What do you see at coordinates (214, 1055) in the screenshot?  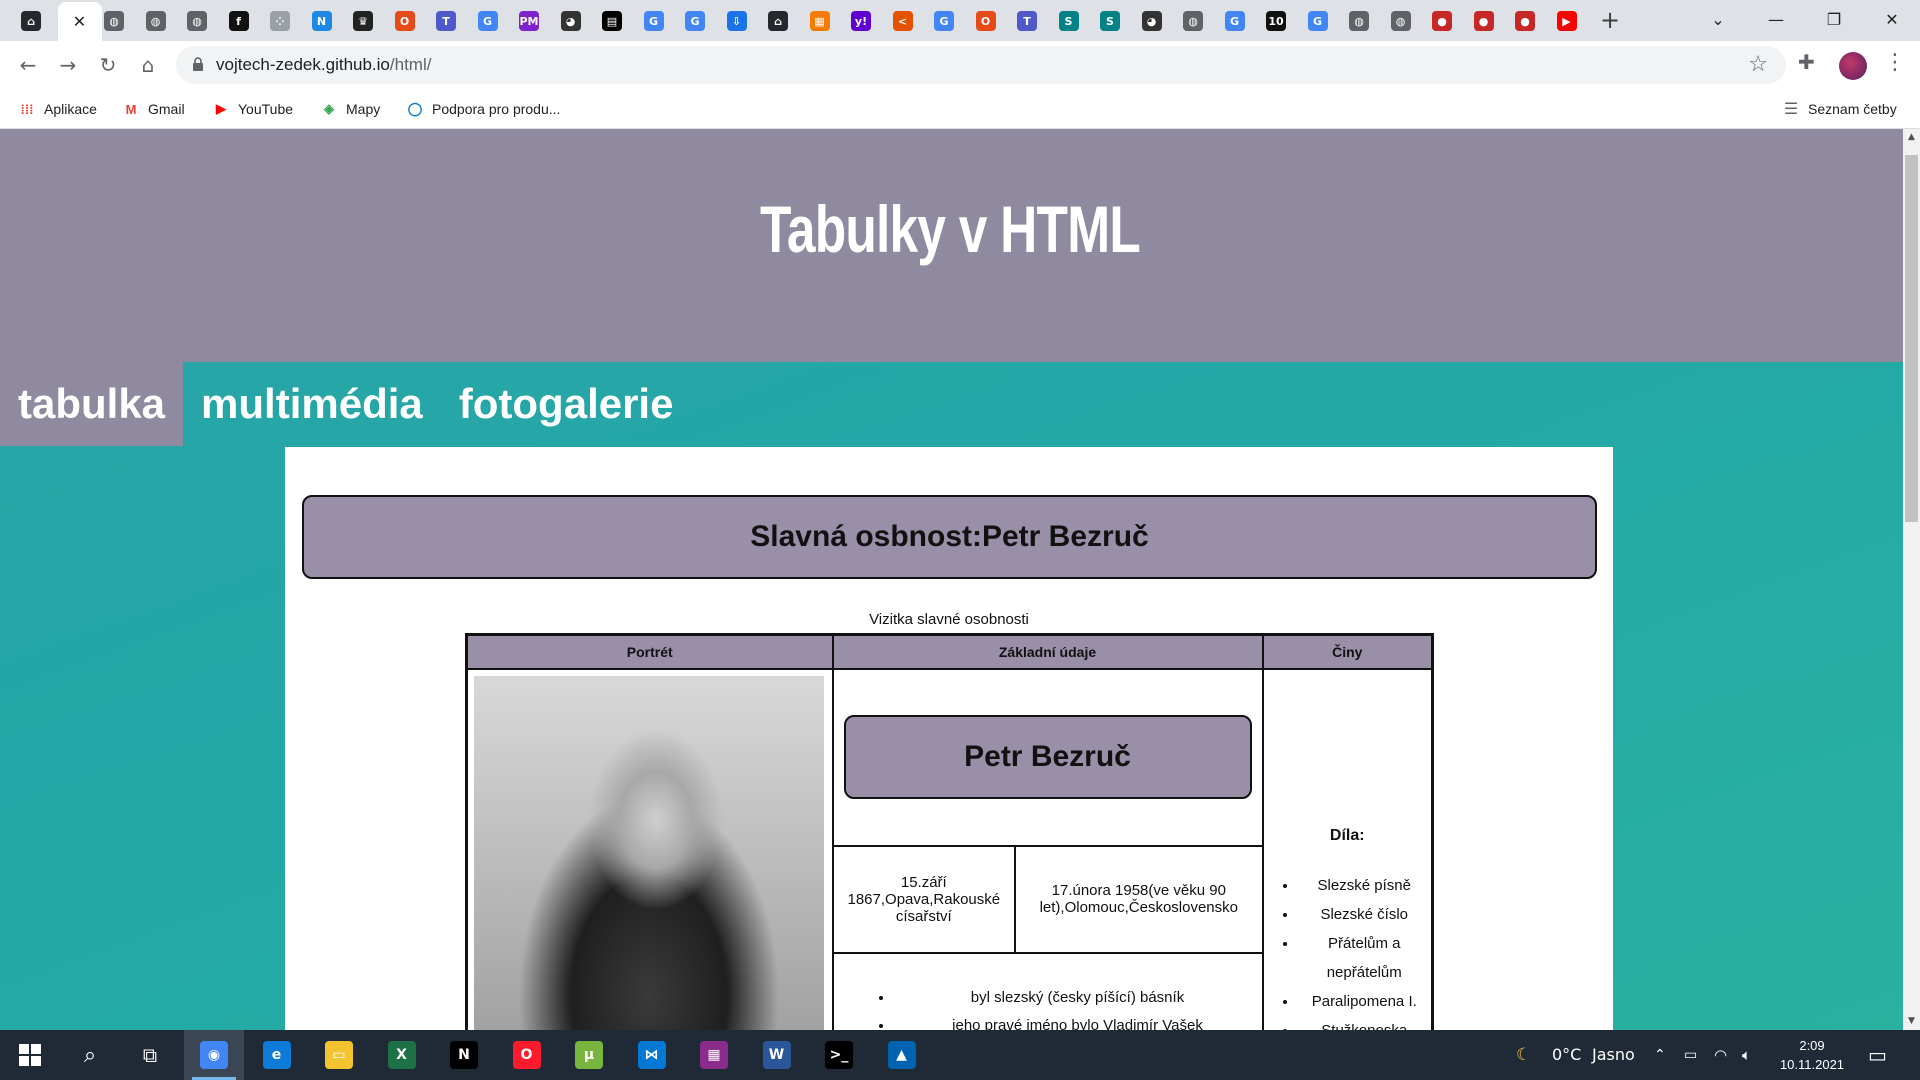 I see `taskbar-app: ◉` at bounding box center [214, 1055].